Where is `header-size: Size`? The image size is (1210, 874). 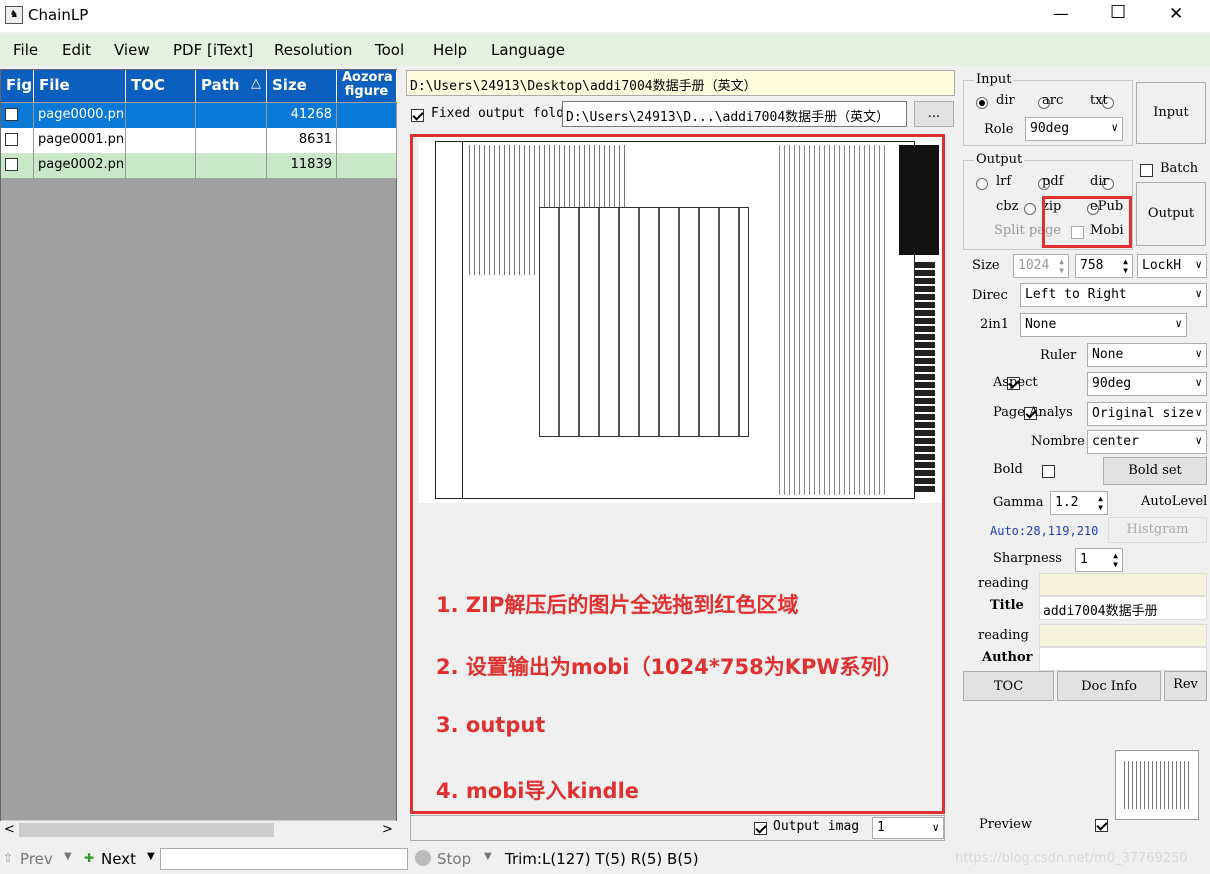 header-size: Size is located at coordinates (302, 86).